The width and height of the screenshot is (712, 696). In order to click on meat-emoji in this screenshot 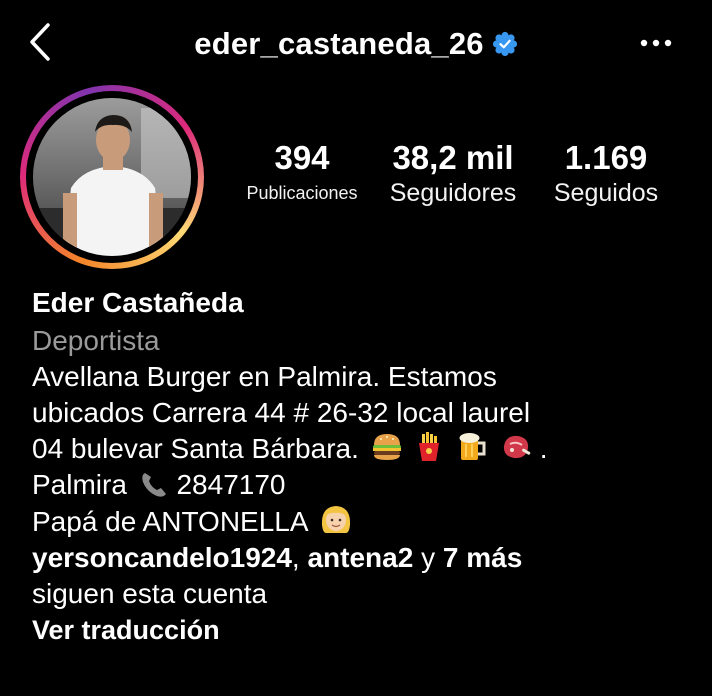, I will do `click(517, 447)`.